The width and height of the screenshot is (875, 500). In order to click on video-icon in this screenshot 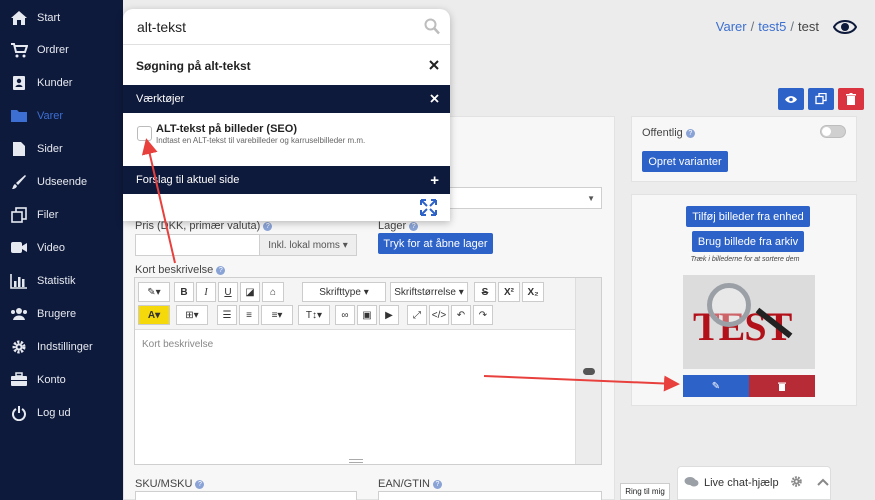, I will do `click(19, 248)`.